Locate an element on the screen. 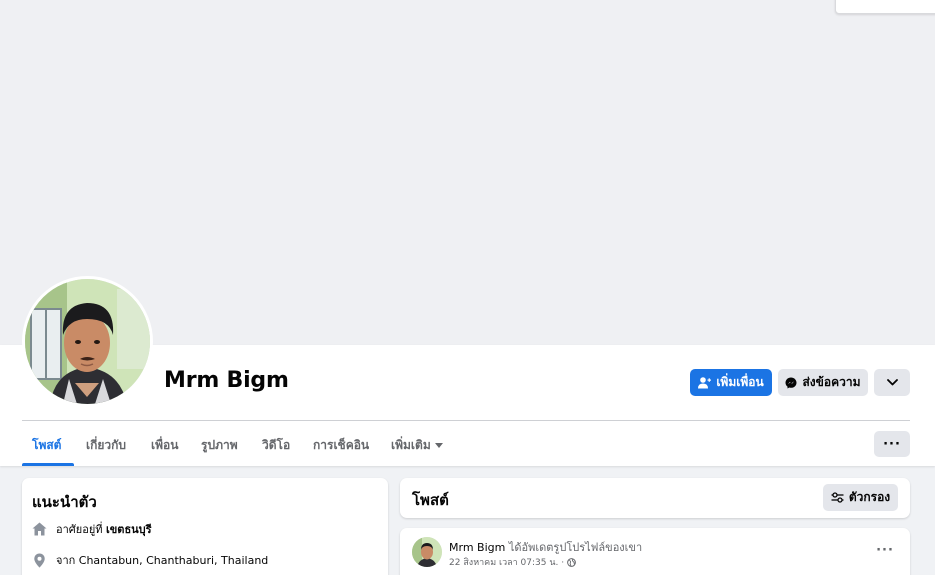 The width and height of the screenshot is (935, 575). filter-sliders-icon is located at coordinates (837, 497).